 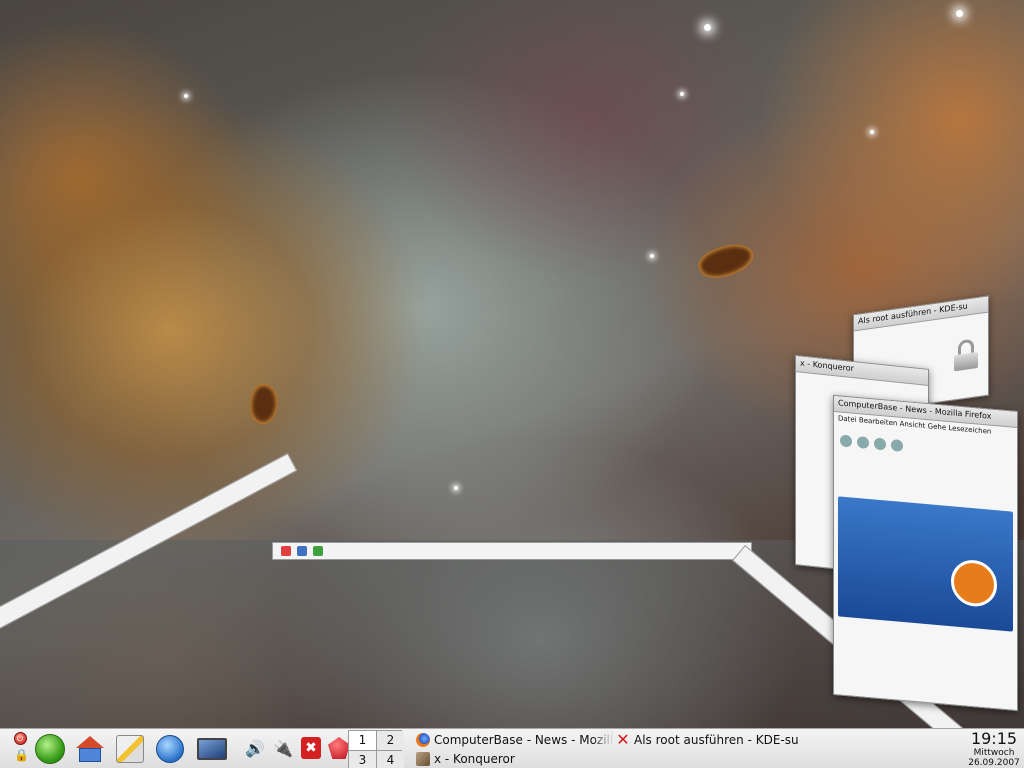 What do you see at coordinates (623, 739) in the screenshot?
I see `kdesu-x-icon: ✕` at bounding box center [623, 739].